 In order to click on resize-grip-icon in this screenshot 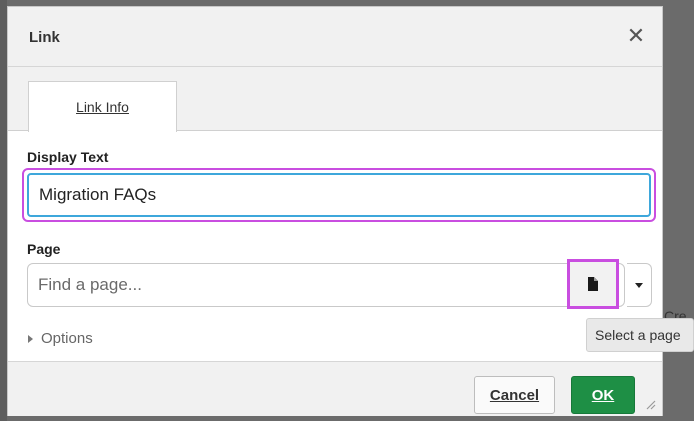, I will do `click(650, 404)`.